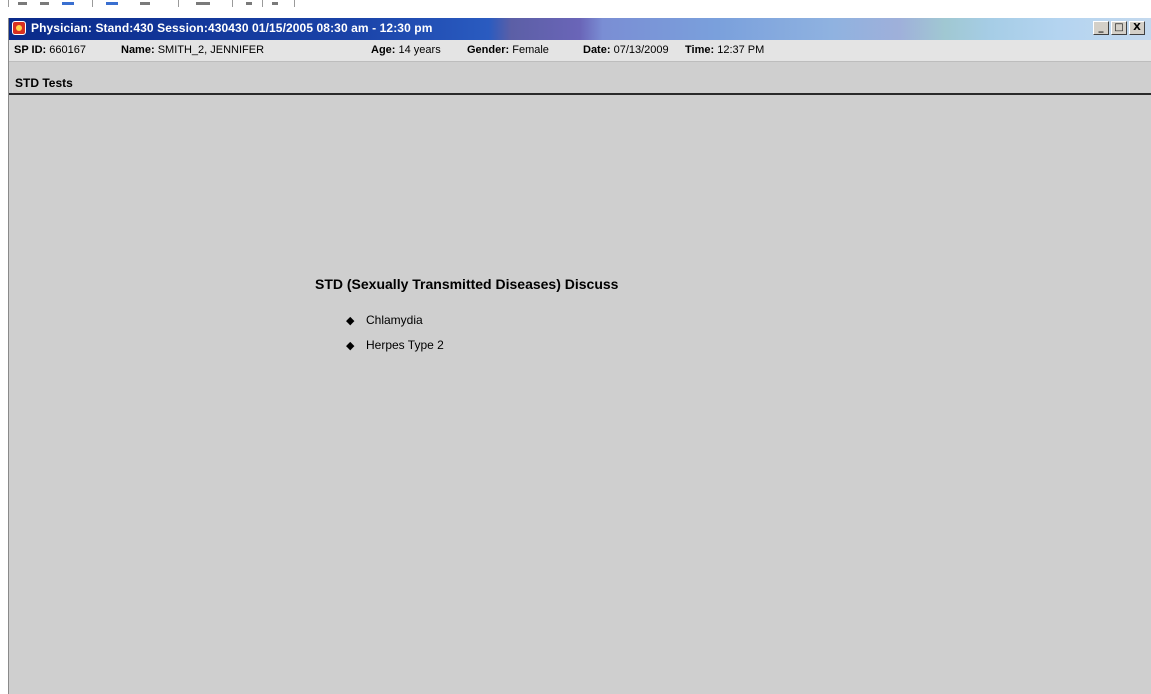 Image resolution: width=1151 pixels, height=694 pixels. I want to click on patient-gender: Gender: Female, so click(508, 50).